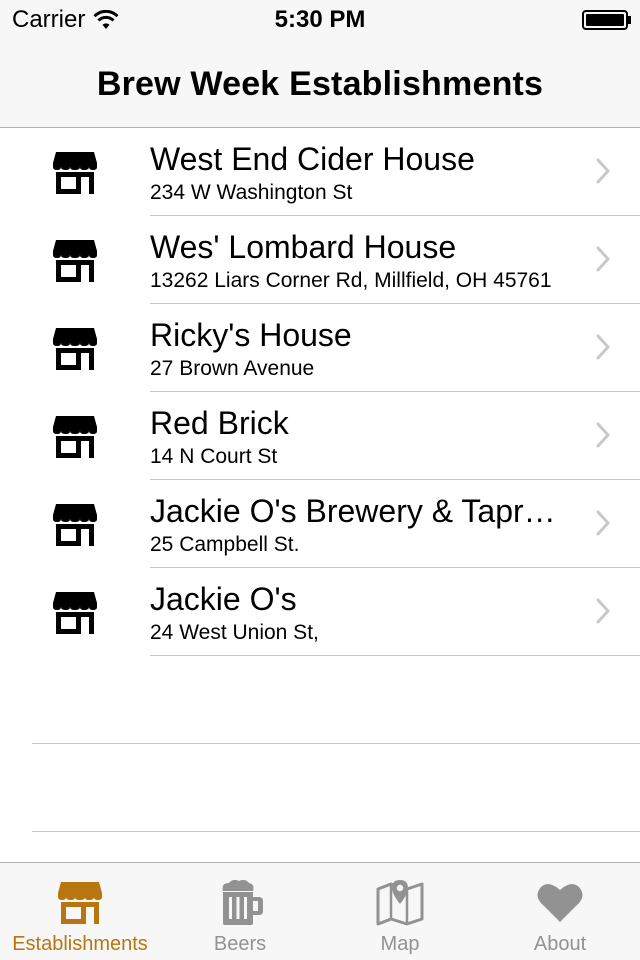 This screenshot has width=640, height=960. I want to click on establishment-address: 14 N Court St, so click(214, 456).